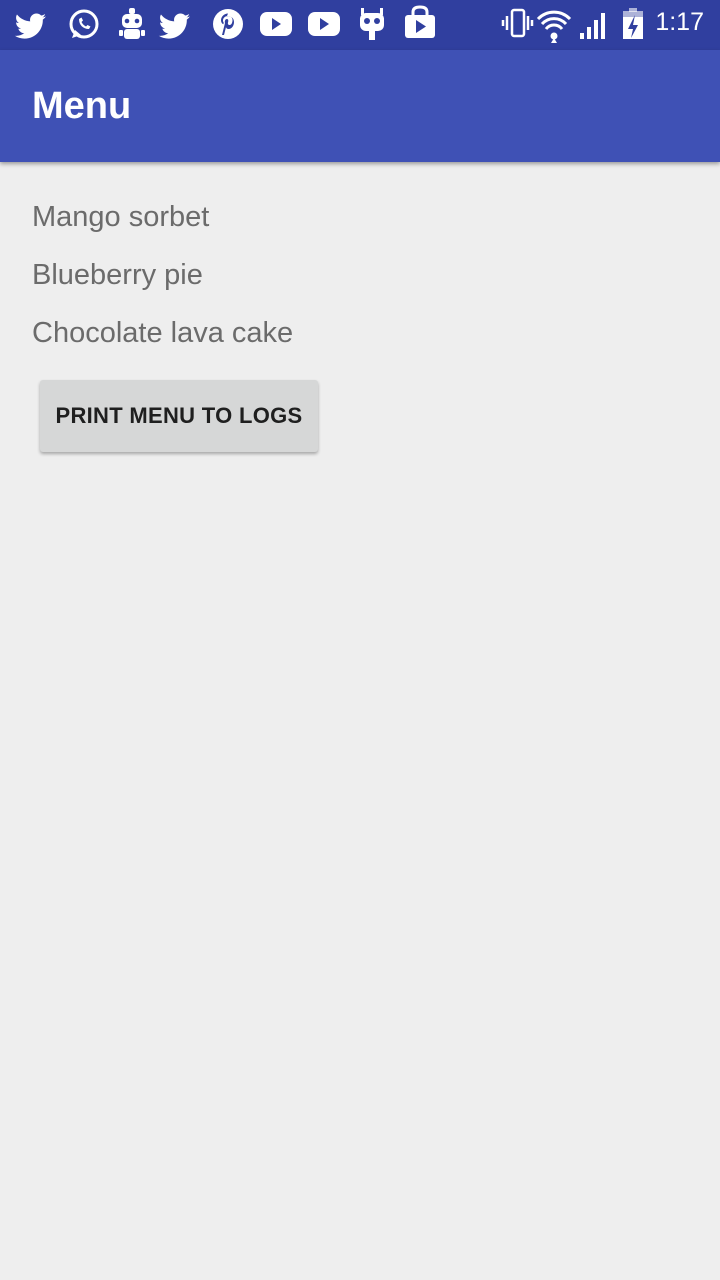  Describe the element at coordinates (179, 416) in the screenshot. I see `print-menu-button: PRINT MENU TO LOGS` at that location.